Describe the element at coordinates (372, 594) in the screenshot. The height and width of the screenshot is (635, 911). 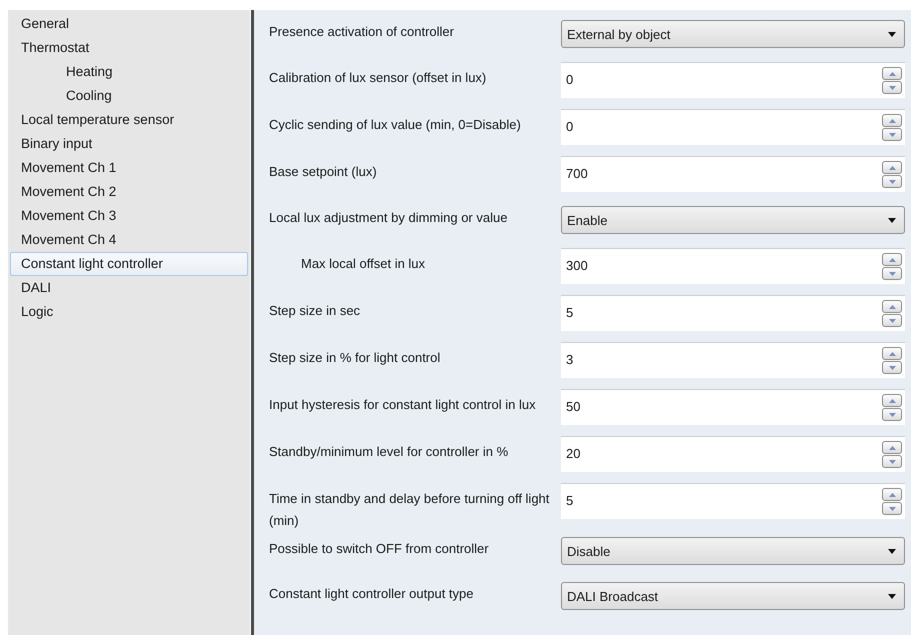
I see `parameter-label: Constant light controller output type` at that location.